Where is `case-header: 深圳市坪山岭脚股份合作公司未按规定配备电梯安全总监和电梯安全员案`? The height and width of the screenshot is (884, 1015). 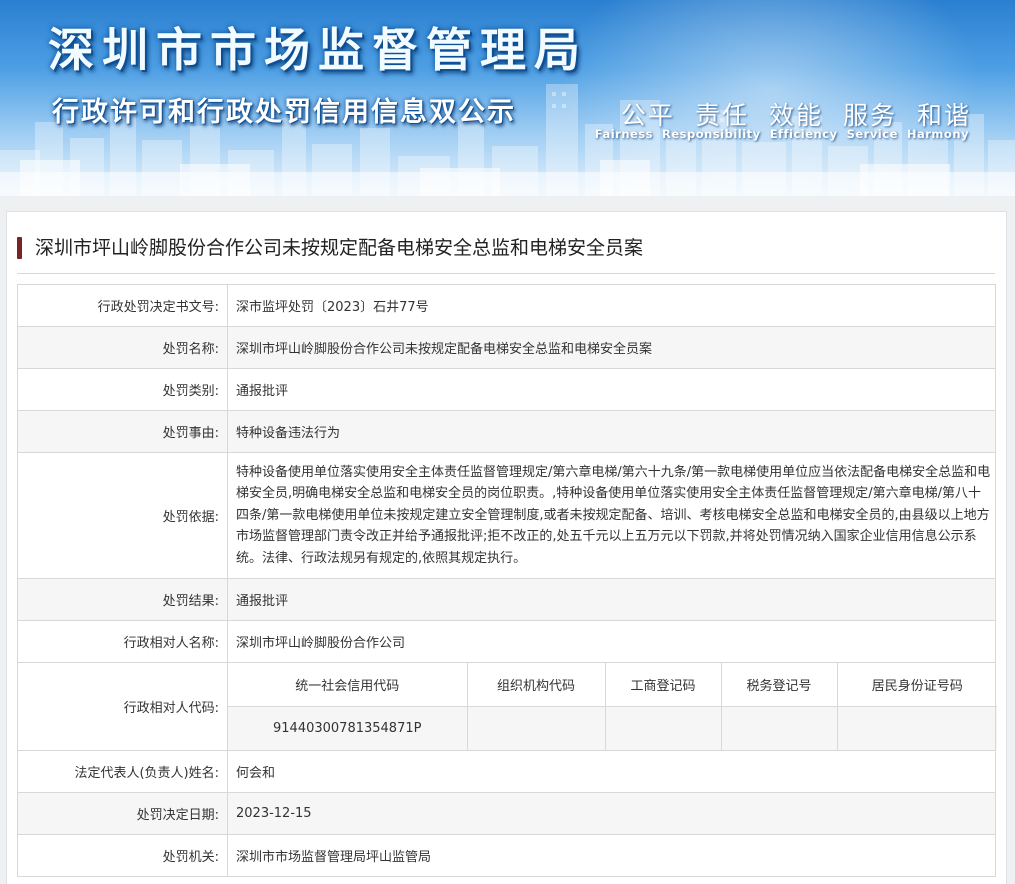
case-header: 深圳市坪山岭脚股份合作公司未按规定配备电梯安全总监和电梯安全员案 is located at coordinates (506, 254).